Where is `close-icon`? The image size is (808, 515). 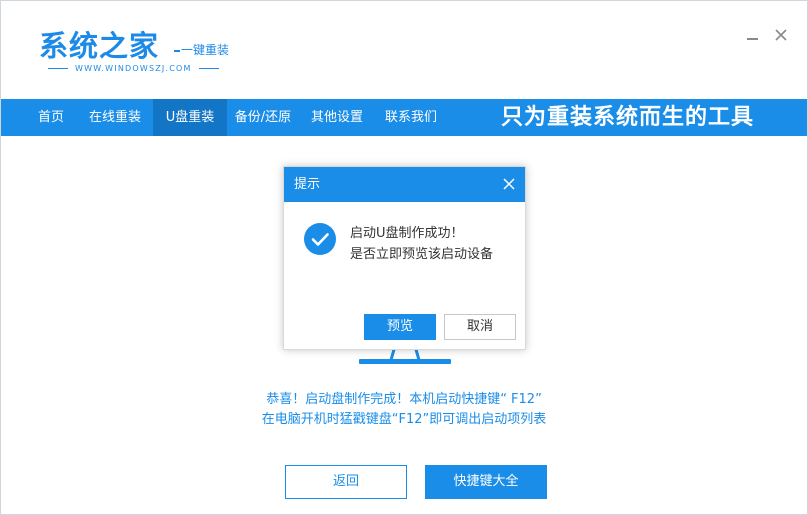
close-icon is located at coordinates (781, 35).